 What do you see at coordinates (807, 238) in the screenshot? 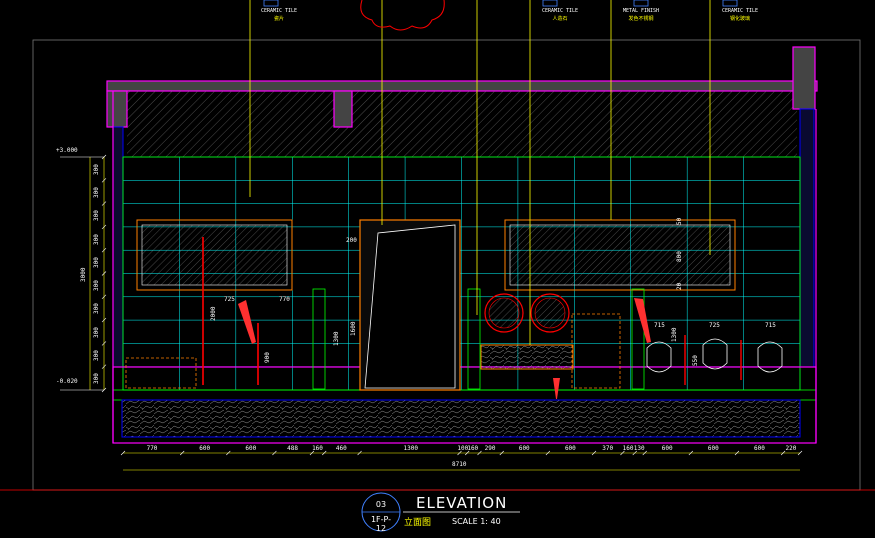
I see `wall-right` at bounding box center [807, 238].